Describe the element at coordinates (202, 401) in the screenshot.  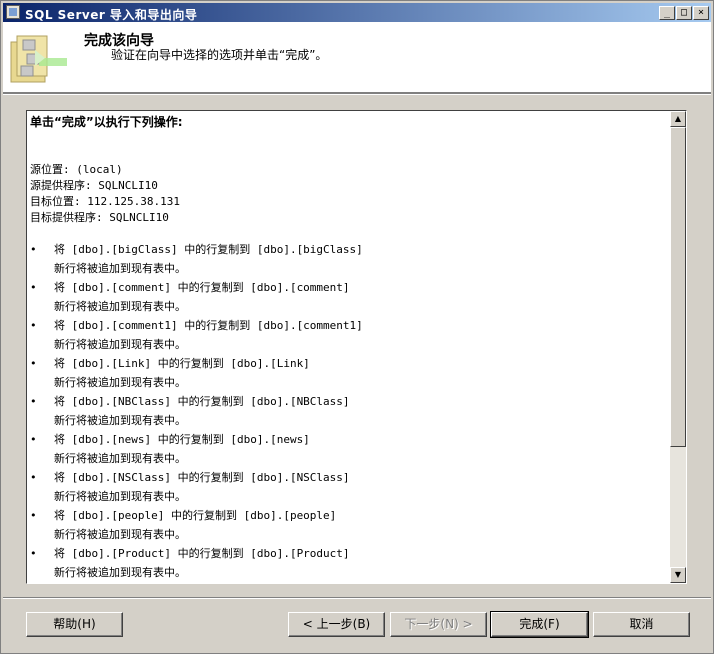
I see `operation-text: 将 [dbo].[NBClass] 中的行复制到 [dbo].[NBClass]` at that location.